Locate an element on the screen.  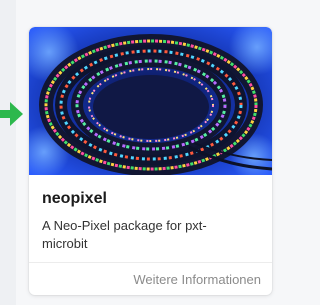
card-title: neopixel is located at coordinates (74, 198).